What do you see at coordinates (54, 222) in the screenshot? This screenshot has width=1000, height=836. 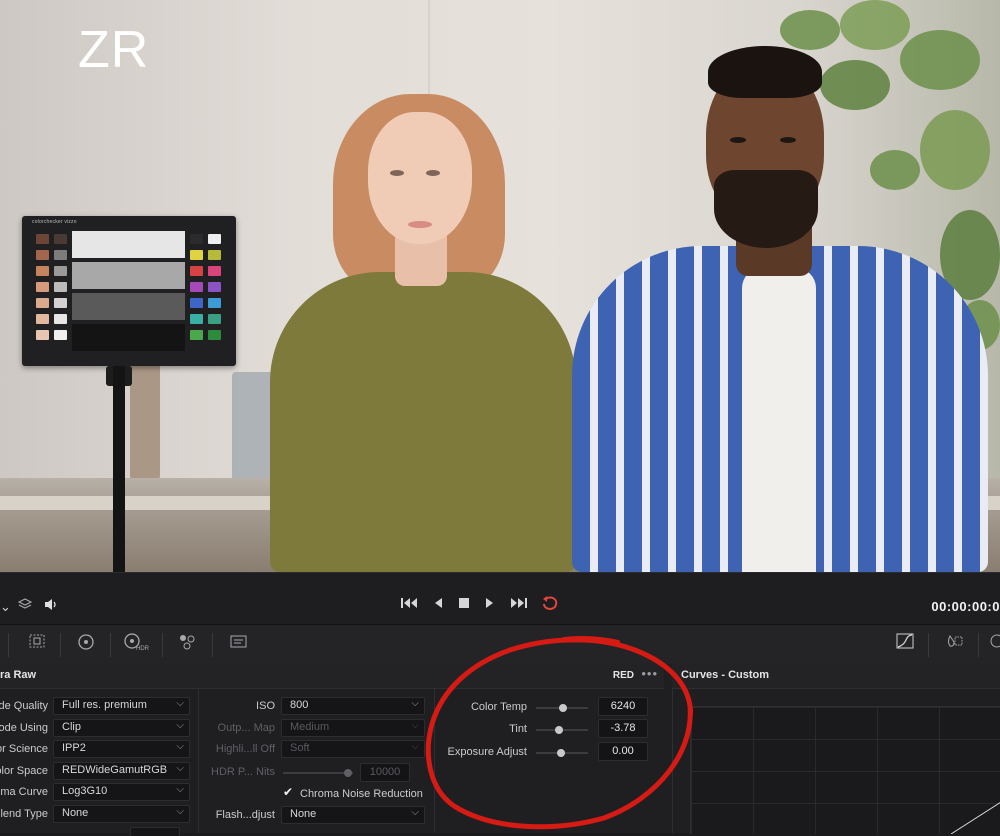 I see `color-checker-brand: colorchecker vizzo` at bounding box center [54, 222].